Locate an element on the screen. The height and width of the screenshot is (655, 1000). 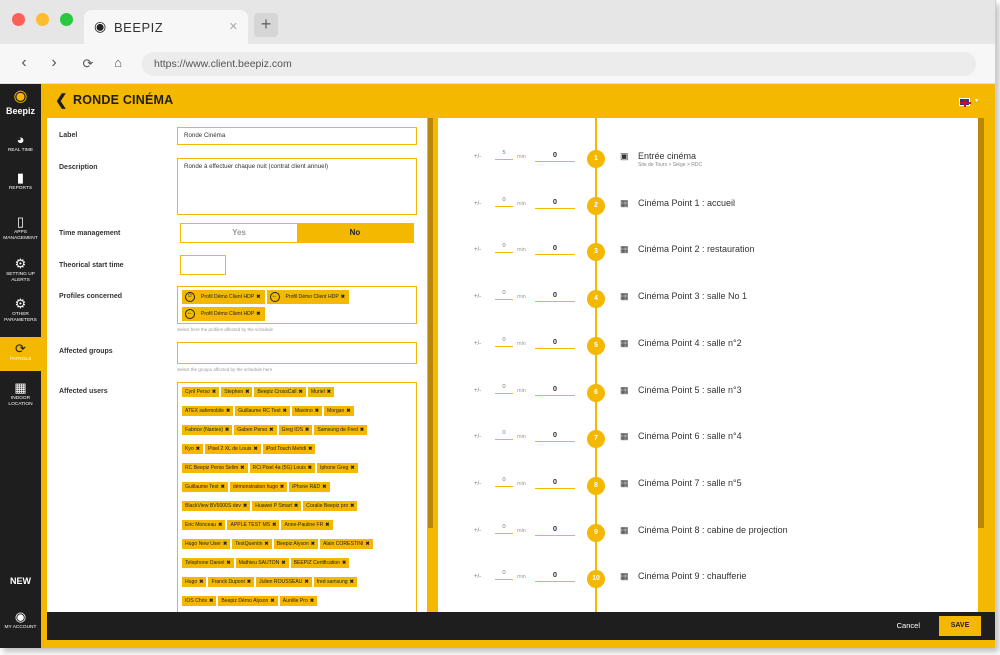
user-tag: RCi Pixel 4a (5G) Louis ✖ is located at coordinates (282, 468).